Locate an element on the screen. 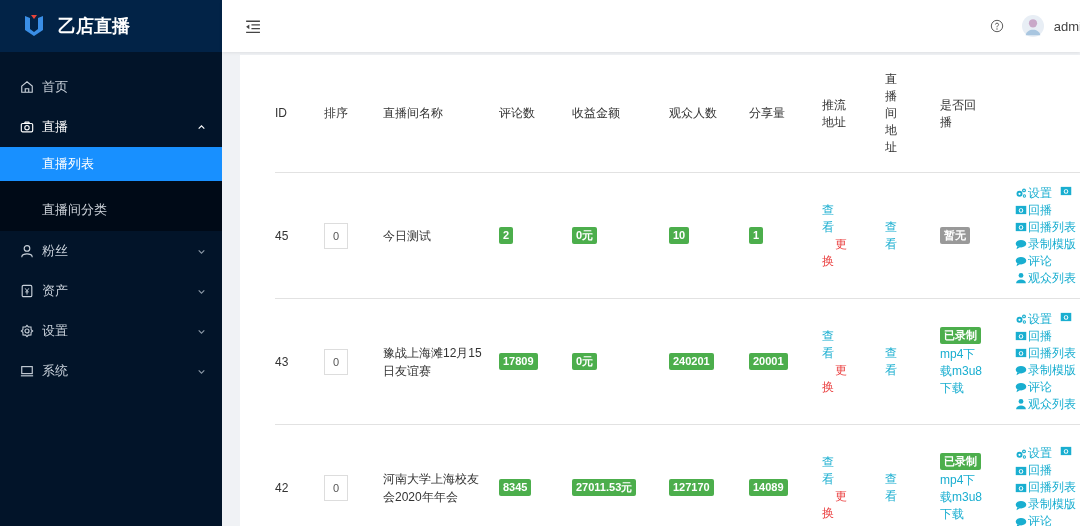  table-cell-text: 42 is located at coordinates (282, 487).